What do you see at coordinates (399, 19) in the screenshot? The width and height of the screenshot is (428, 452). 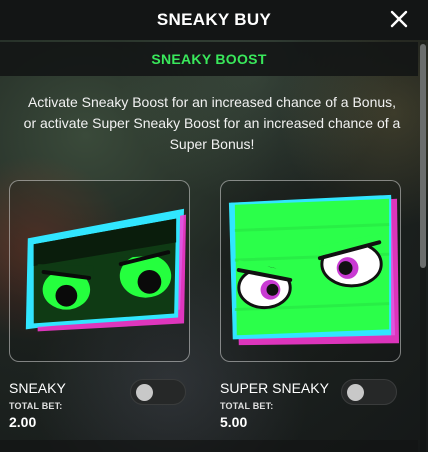 I see `close-icon` at bounding box center [399, 19].